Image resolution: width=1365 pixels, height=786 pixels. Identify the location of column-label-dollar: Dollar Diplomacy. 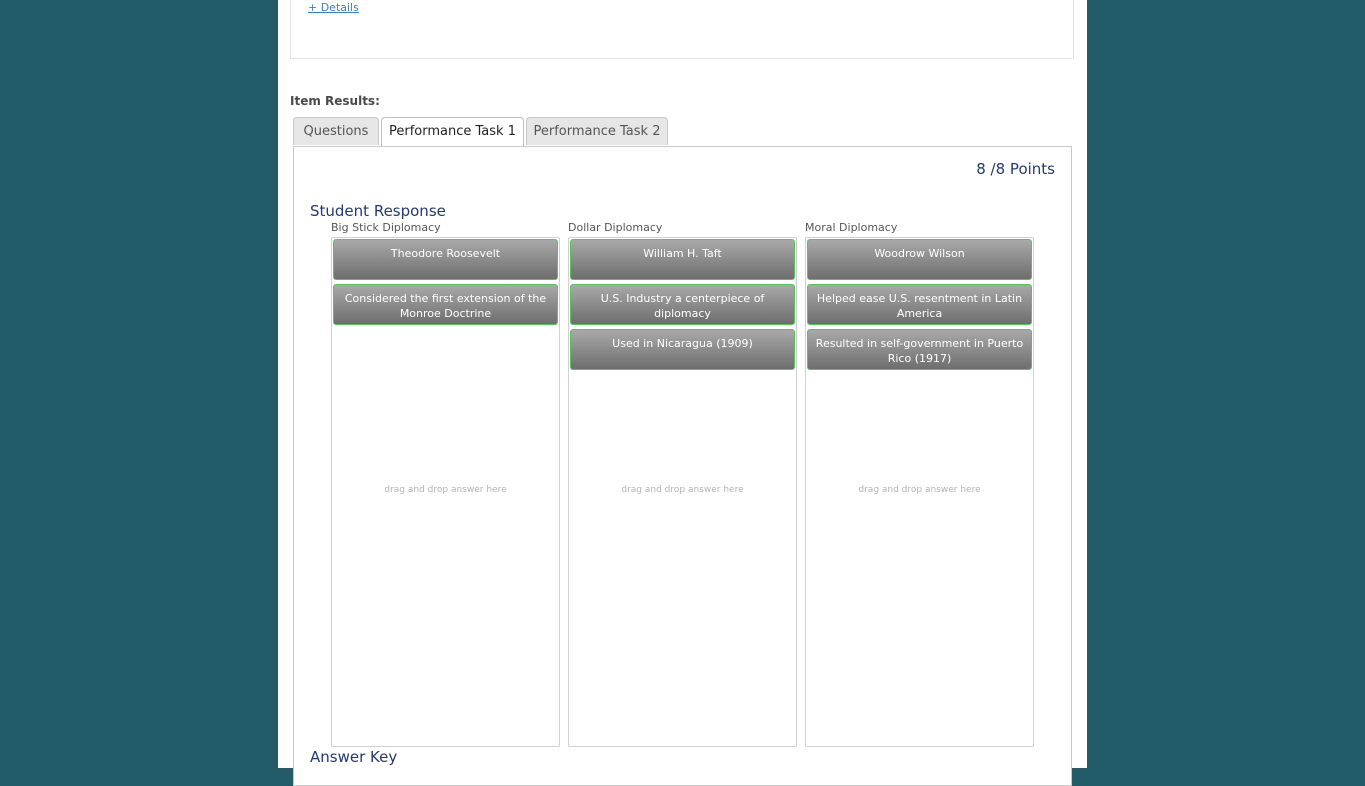
(615, 227).